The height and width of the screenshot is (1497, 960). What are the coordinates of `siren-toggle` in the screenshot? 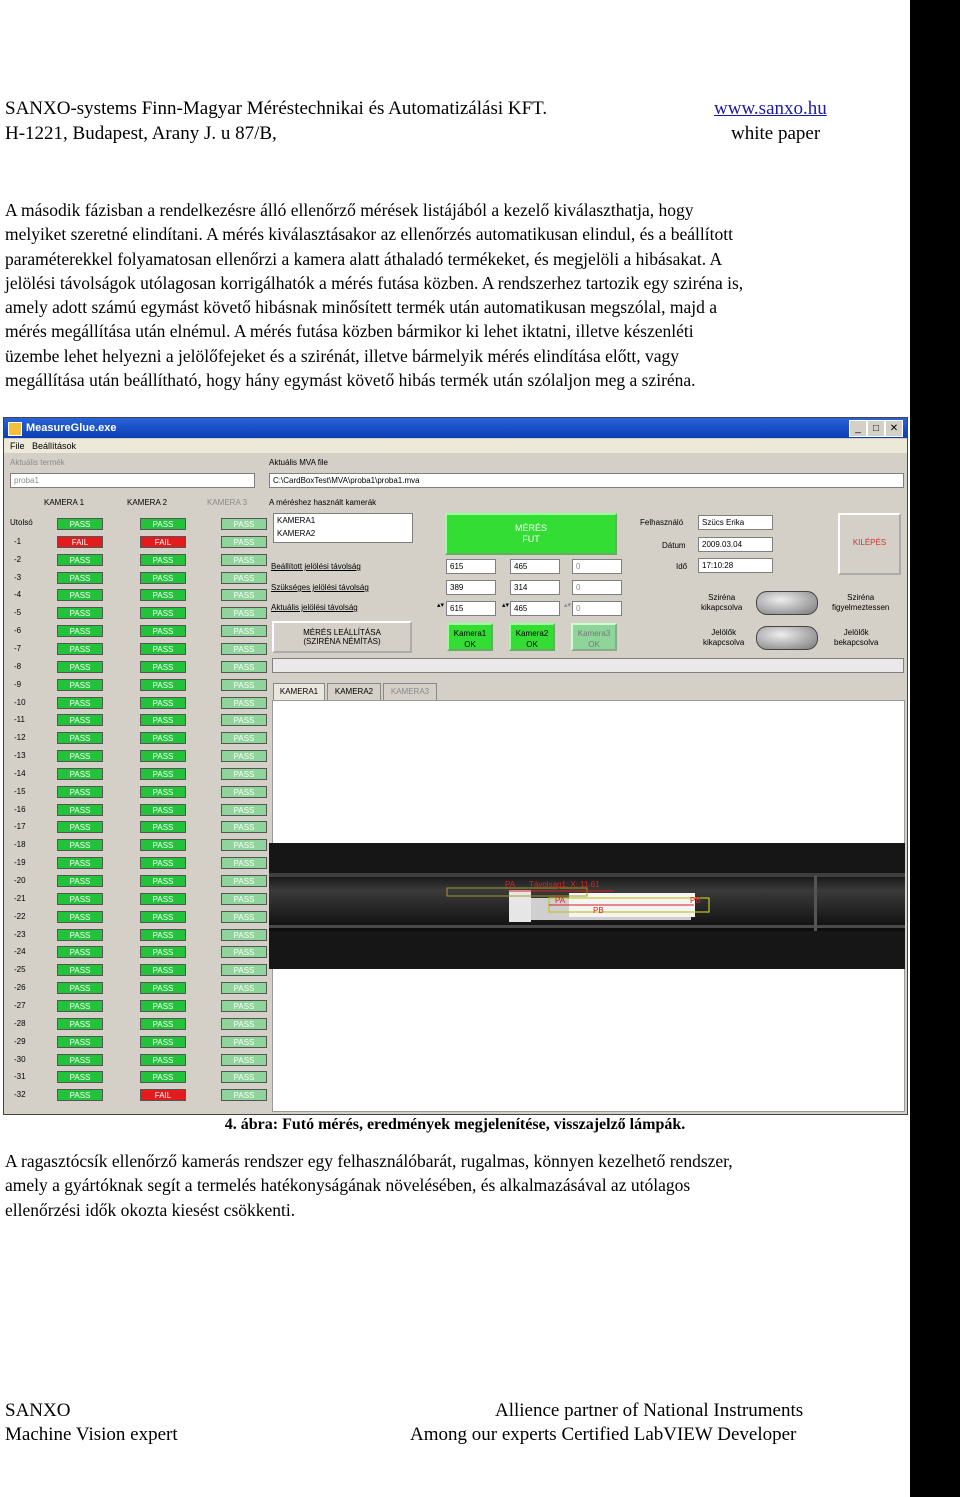 It's located at (787, 603).